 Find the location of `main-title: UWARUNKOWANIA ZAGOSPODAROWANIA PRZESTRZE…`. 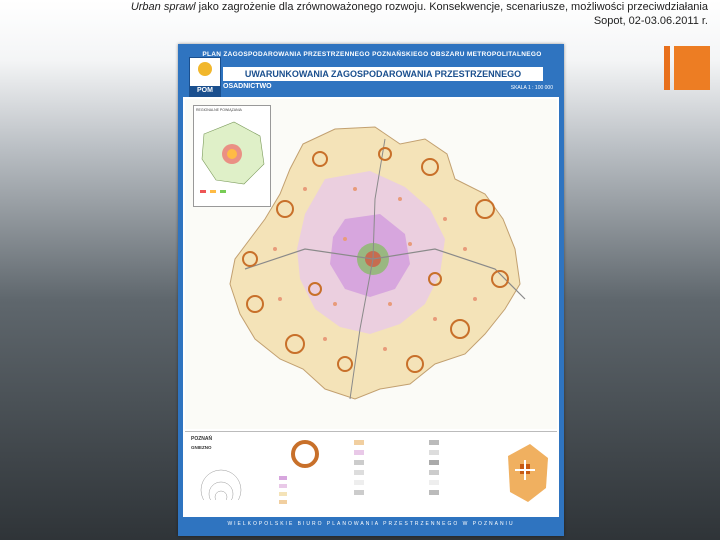

main-title: UWARUNKOWANIA ZAGOSPODAROWANIA PRZESTRZE… is located at coordinates (383, 74).